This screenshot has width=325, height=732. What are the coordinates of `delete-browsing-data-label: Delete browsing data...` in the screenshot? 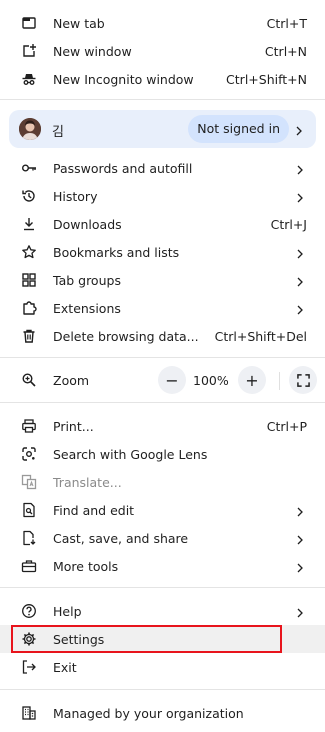 It's located at (126, 336).